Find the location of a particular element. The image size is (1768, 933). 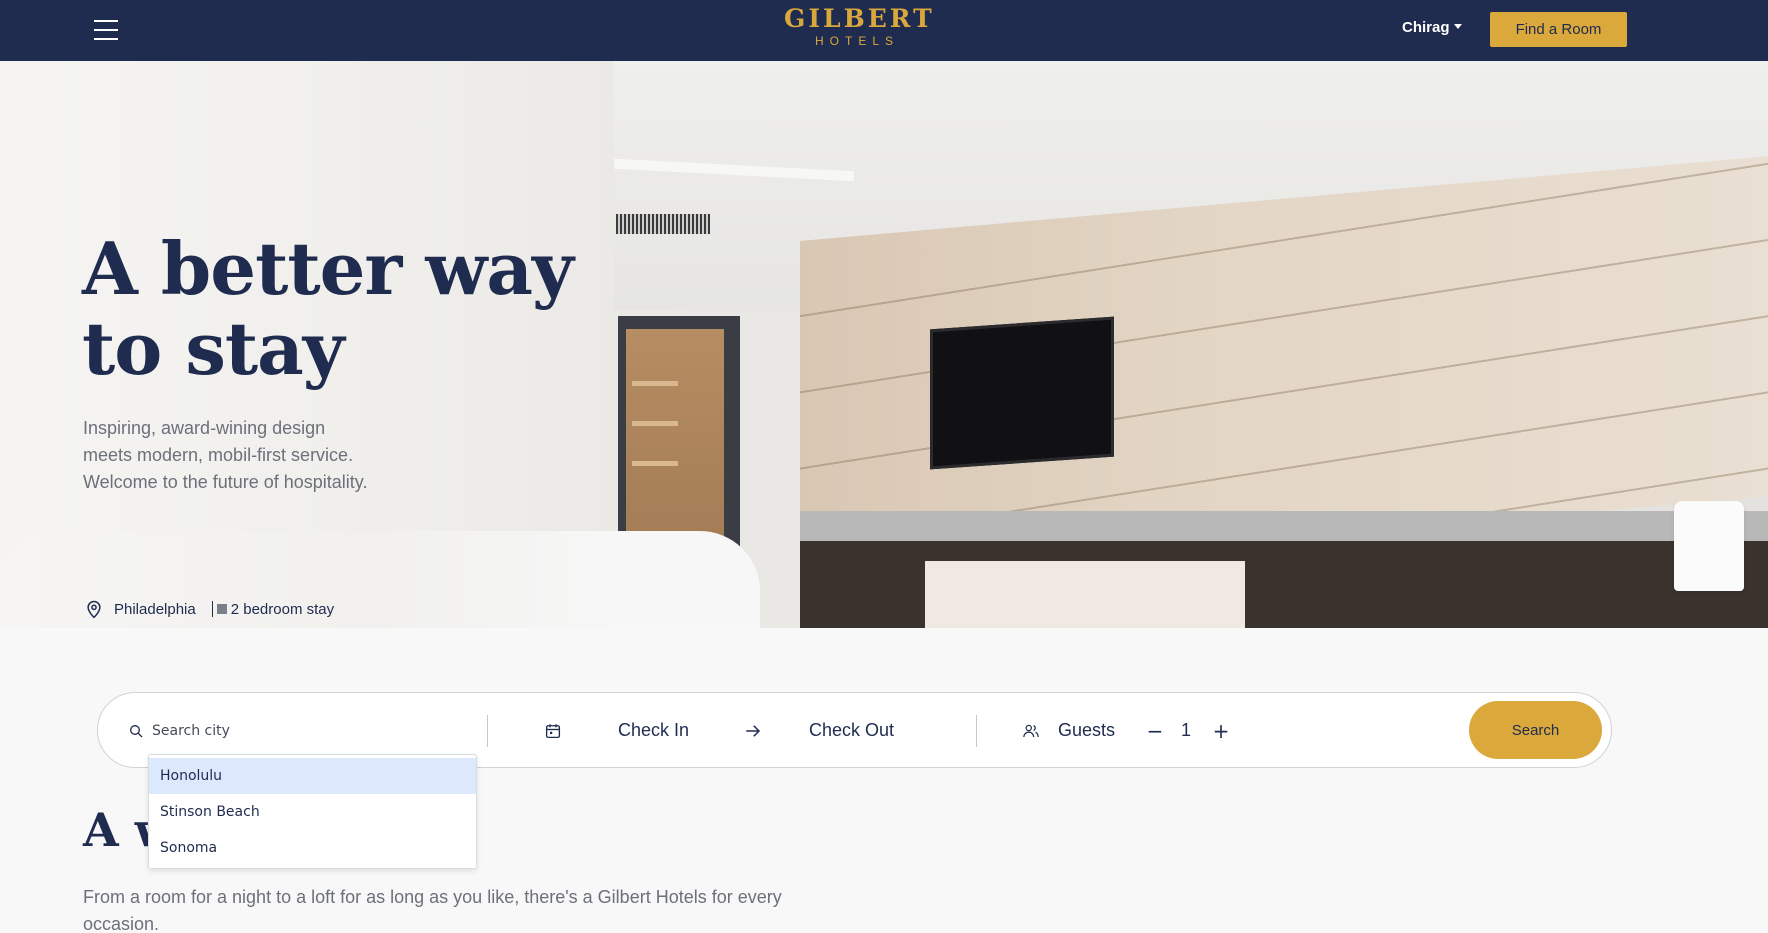

calendar-icon is located at coordinates (553, 731).